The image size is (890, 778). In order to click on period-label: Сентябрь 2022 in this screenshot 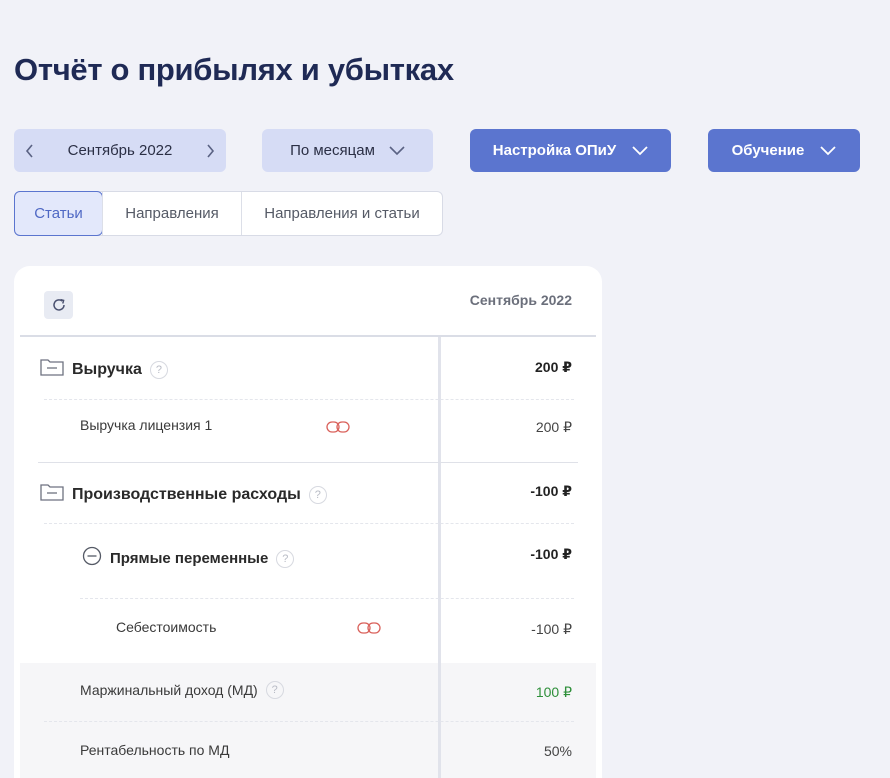, I will do `click(120, 150)`.